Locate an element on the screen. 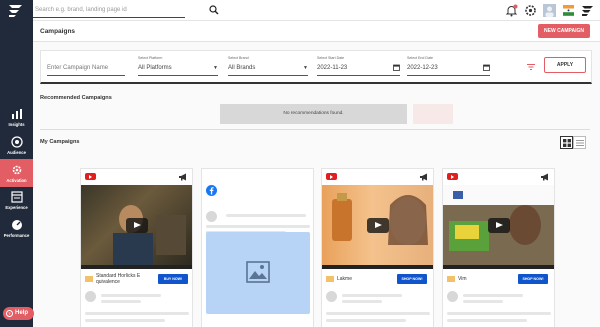 The height and width of the screenshot is (327, 600). brand-select: Select Brand All Brands ▼ is located at coordinates (268, 66).